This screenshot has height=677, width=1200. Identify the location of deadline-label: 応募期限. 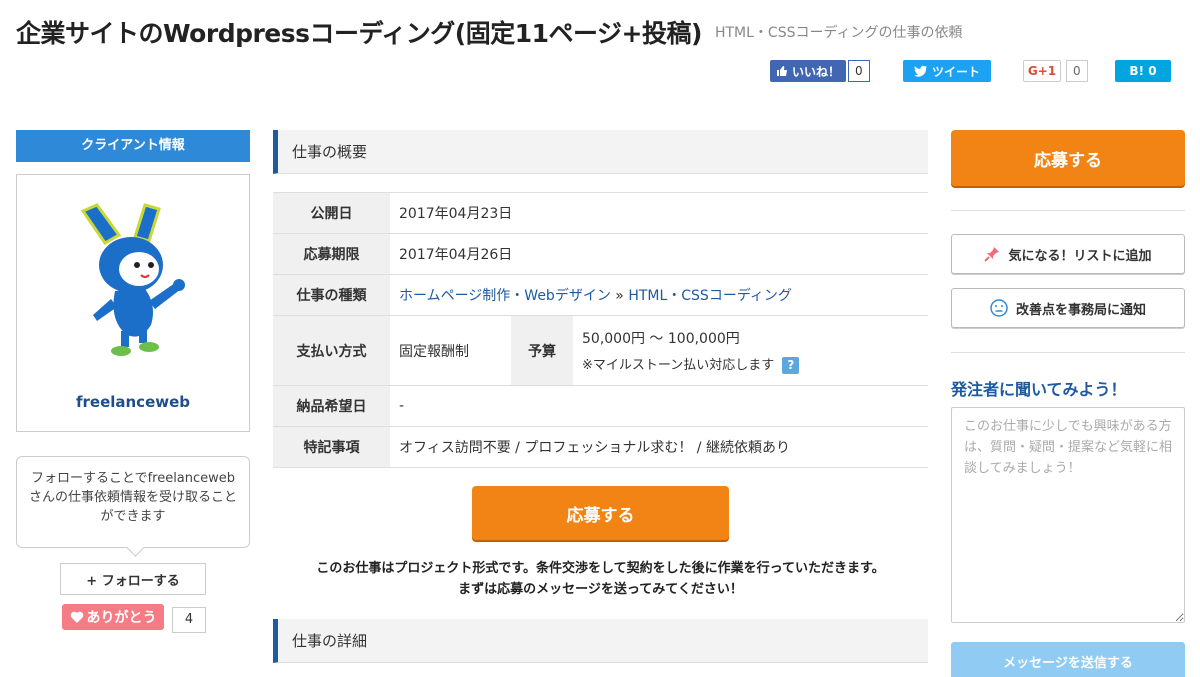
(331, 254).